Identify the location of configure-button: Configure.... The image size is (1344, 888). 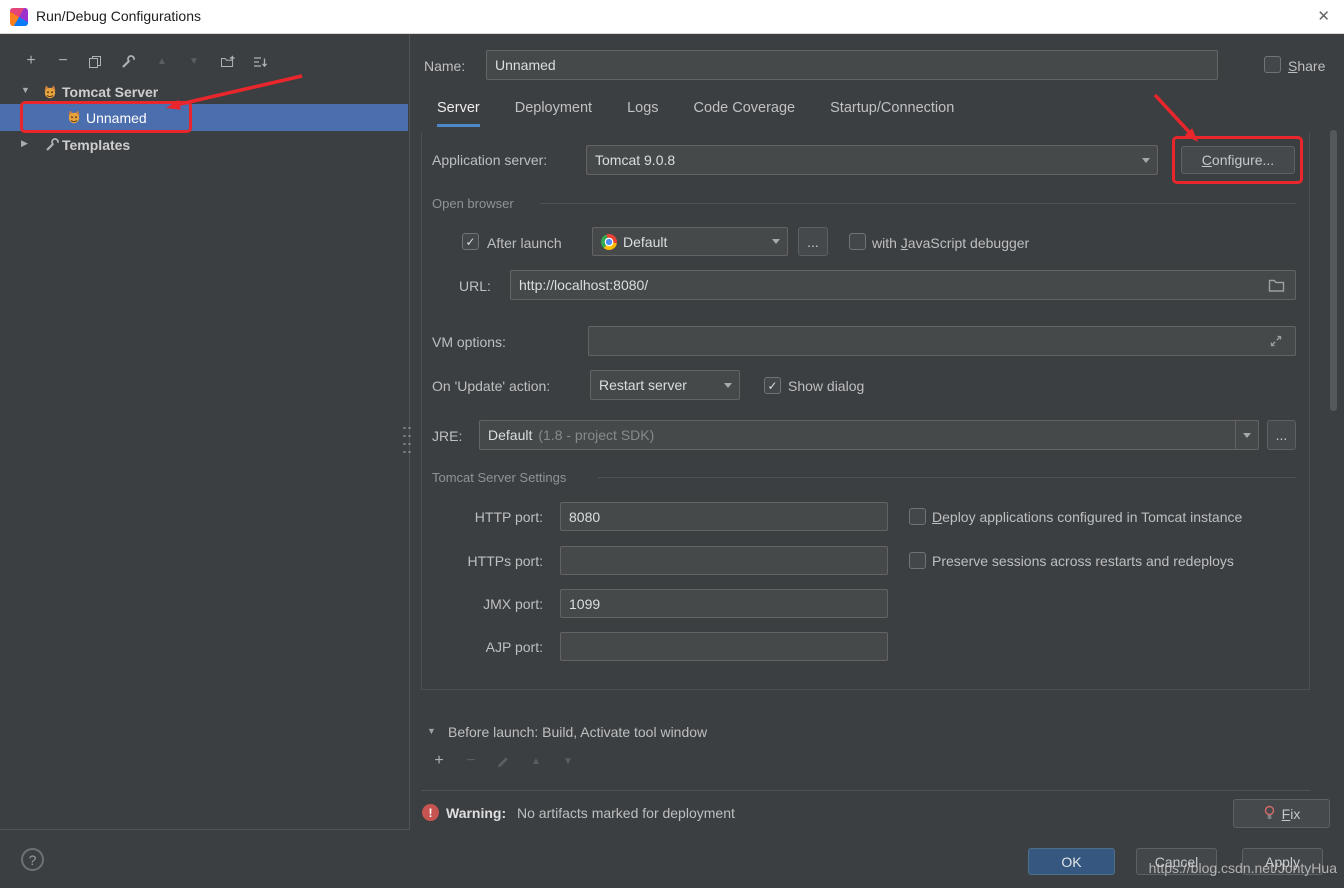
(1238, 160).